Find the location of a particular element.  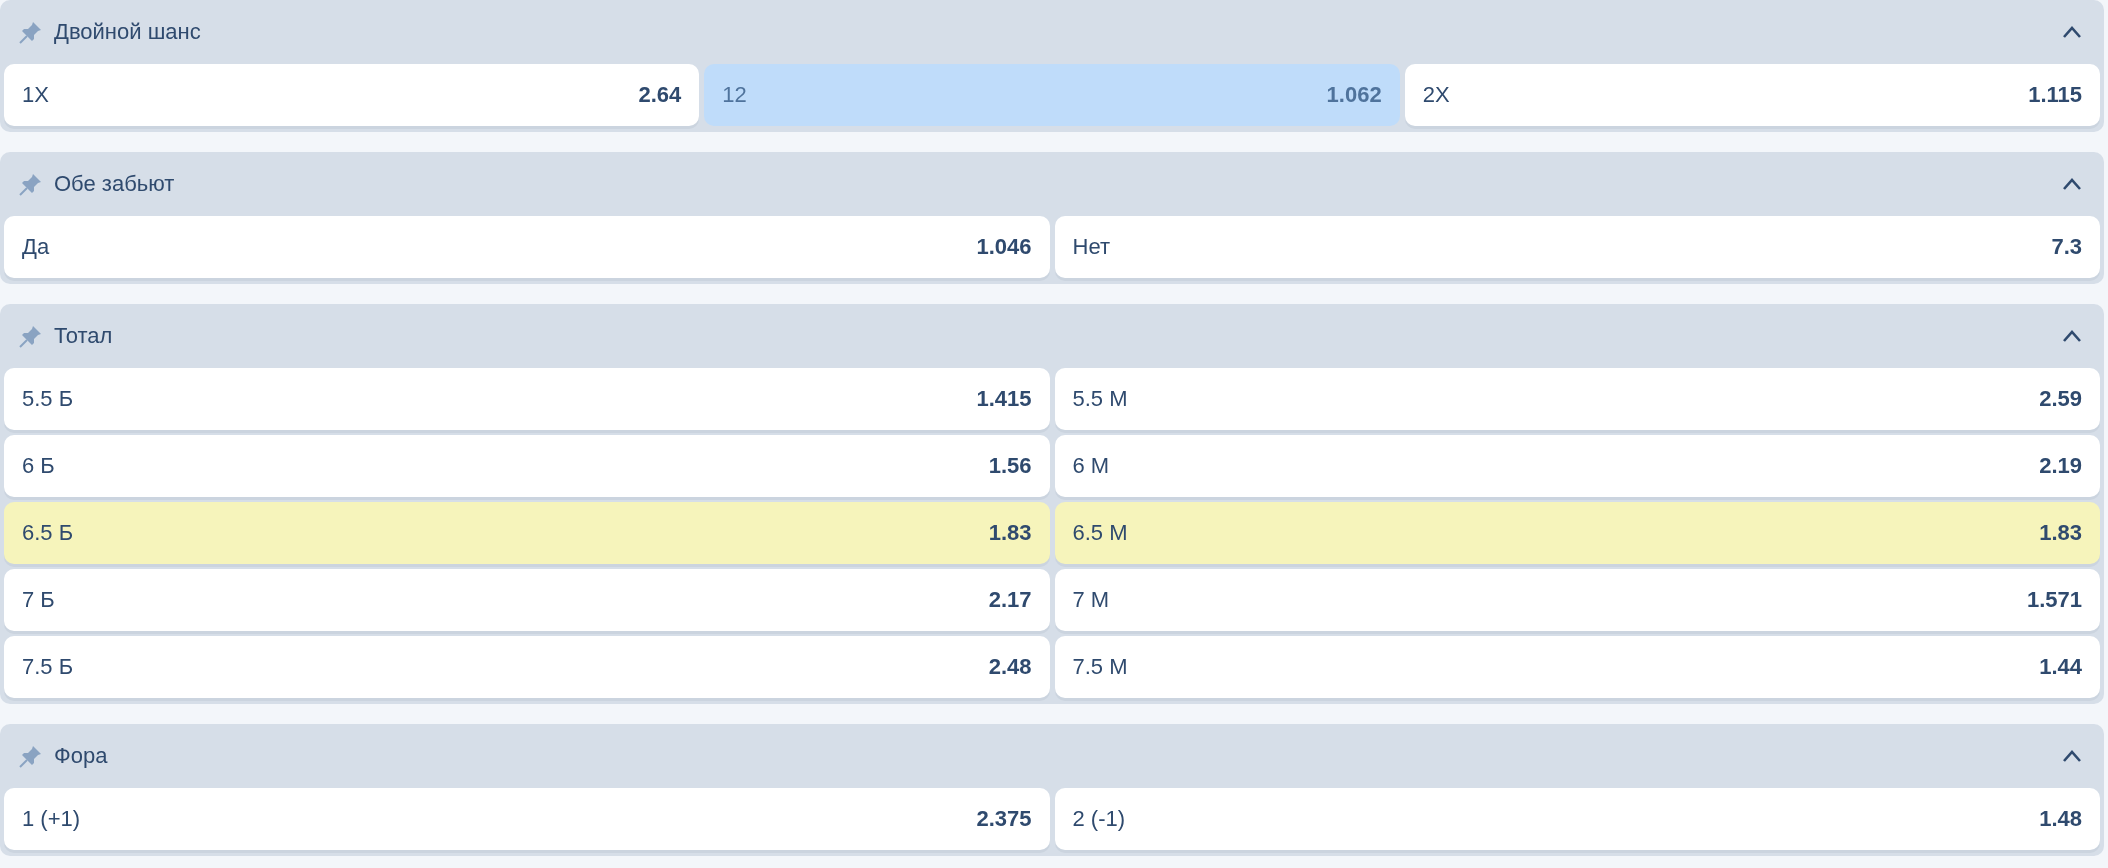

market-title: Фора is located at coordinates (81, 756).